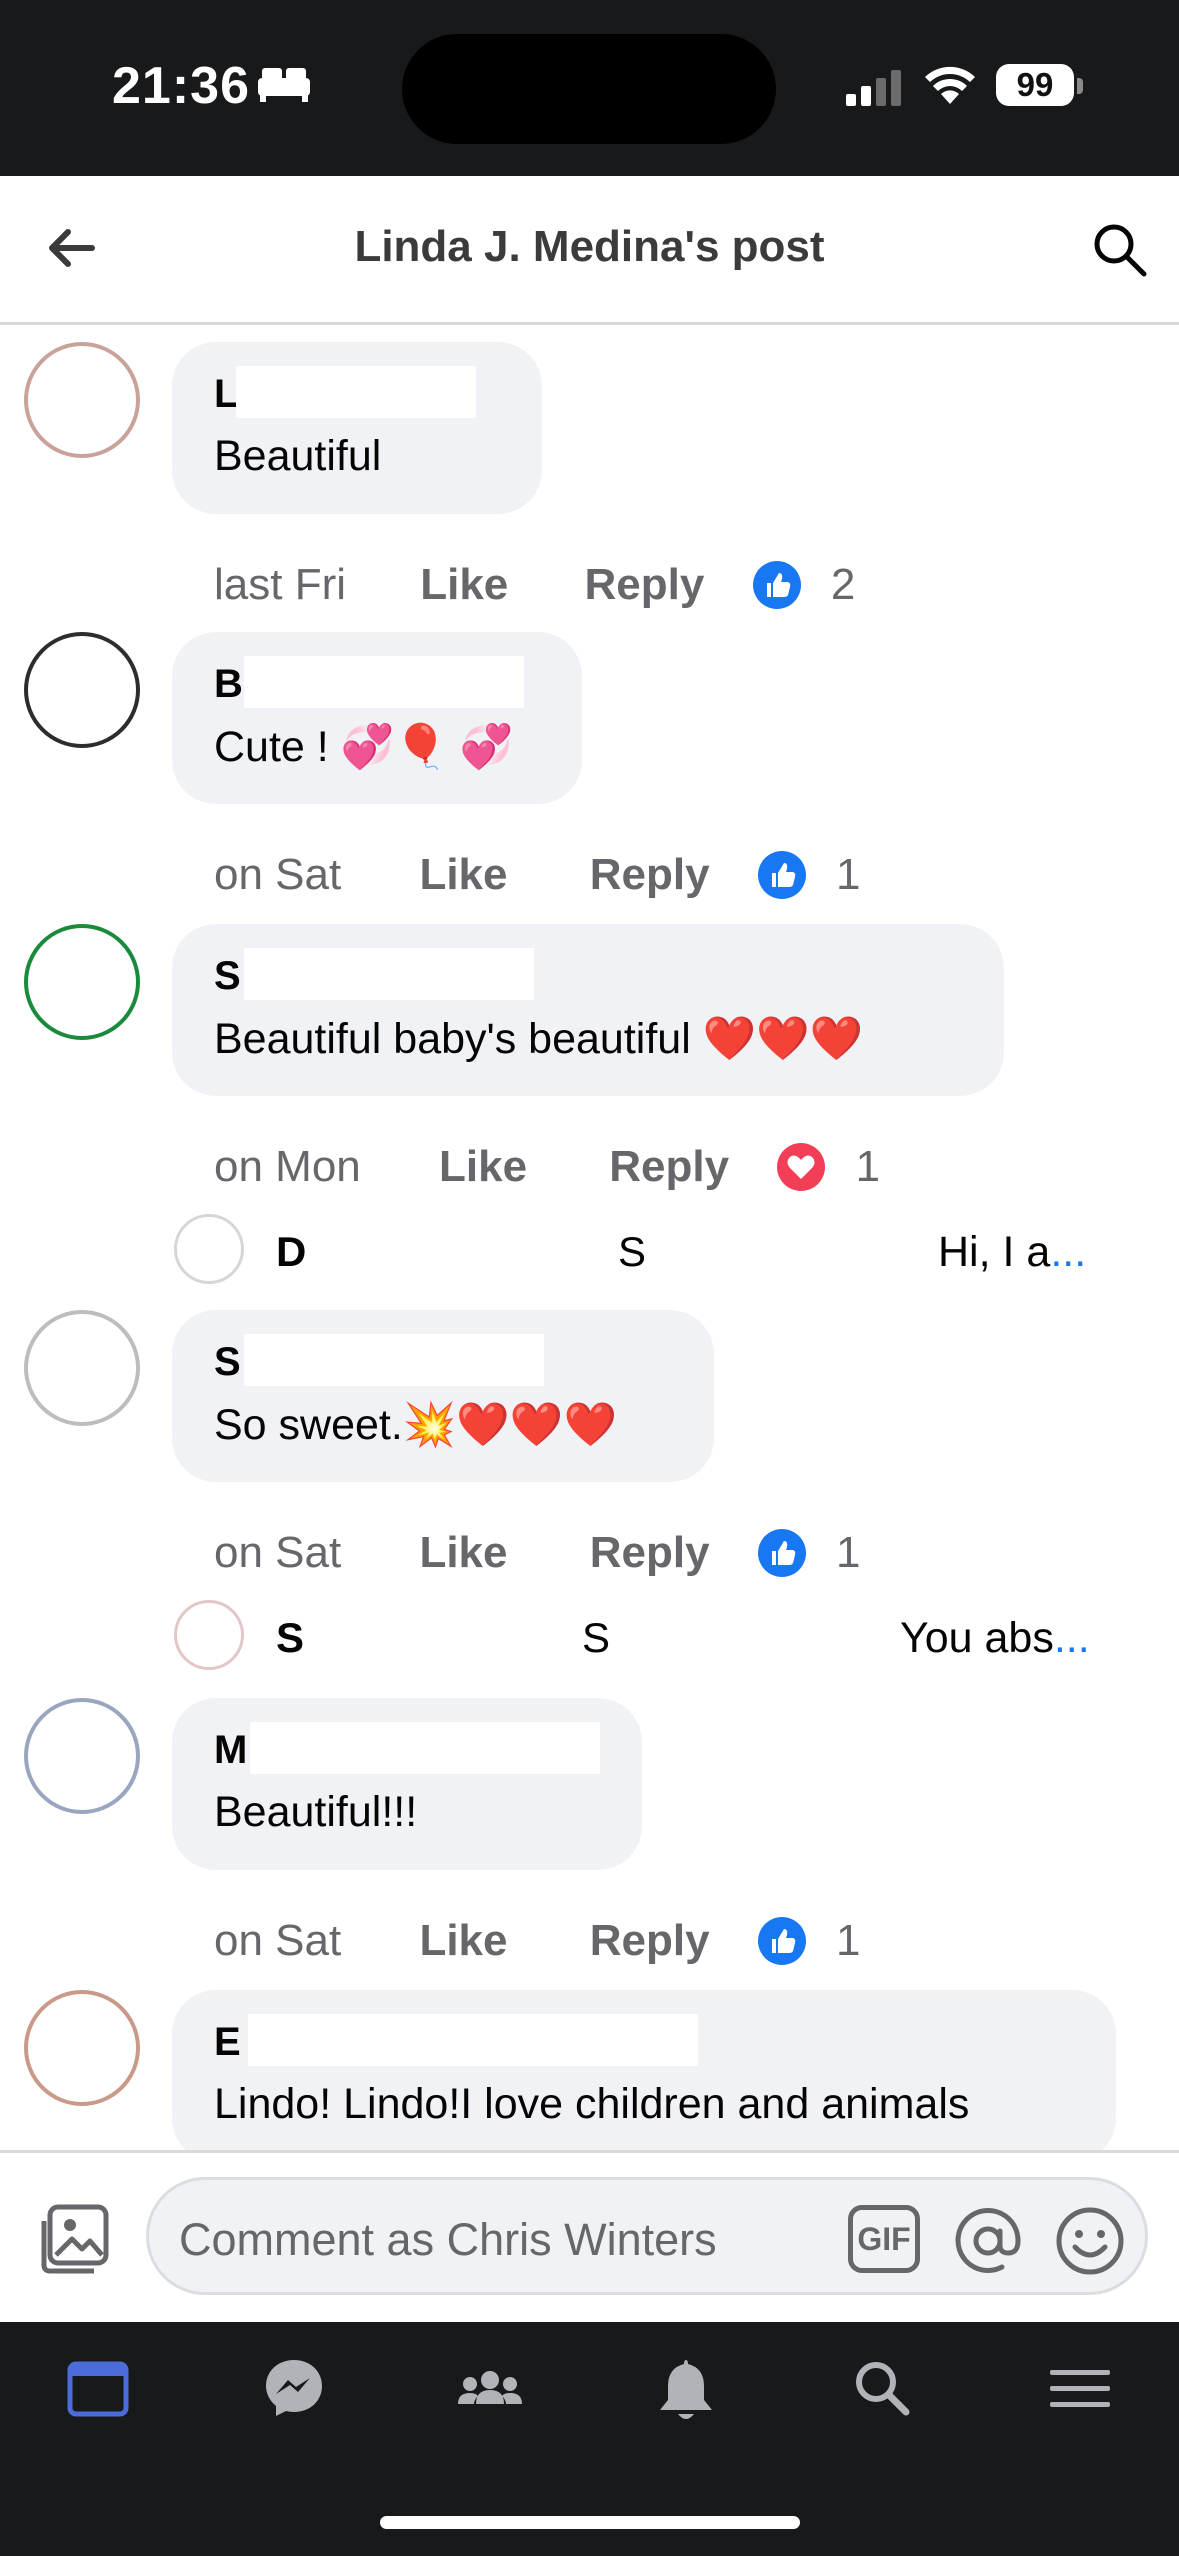 The width and height of the screenshot is (1179, 2556). I want to click on status-bar: 21:36 99, so click(589, 88).